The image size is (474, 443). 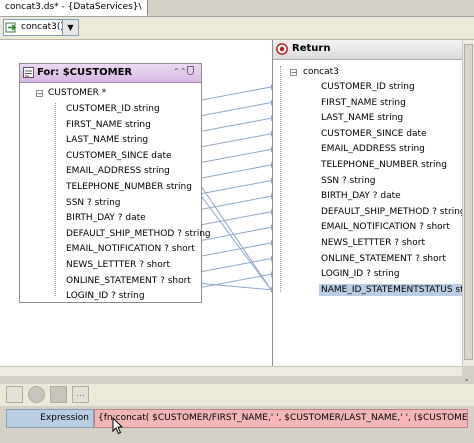 What do you see at coordinates (360, 274) in the screenshot?
I see `return-field: LOGIN_ID ? string` at bounding box center [360, 274].